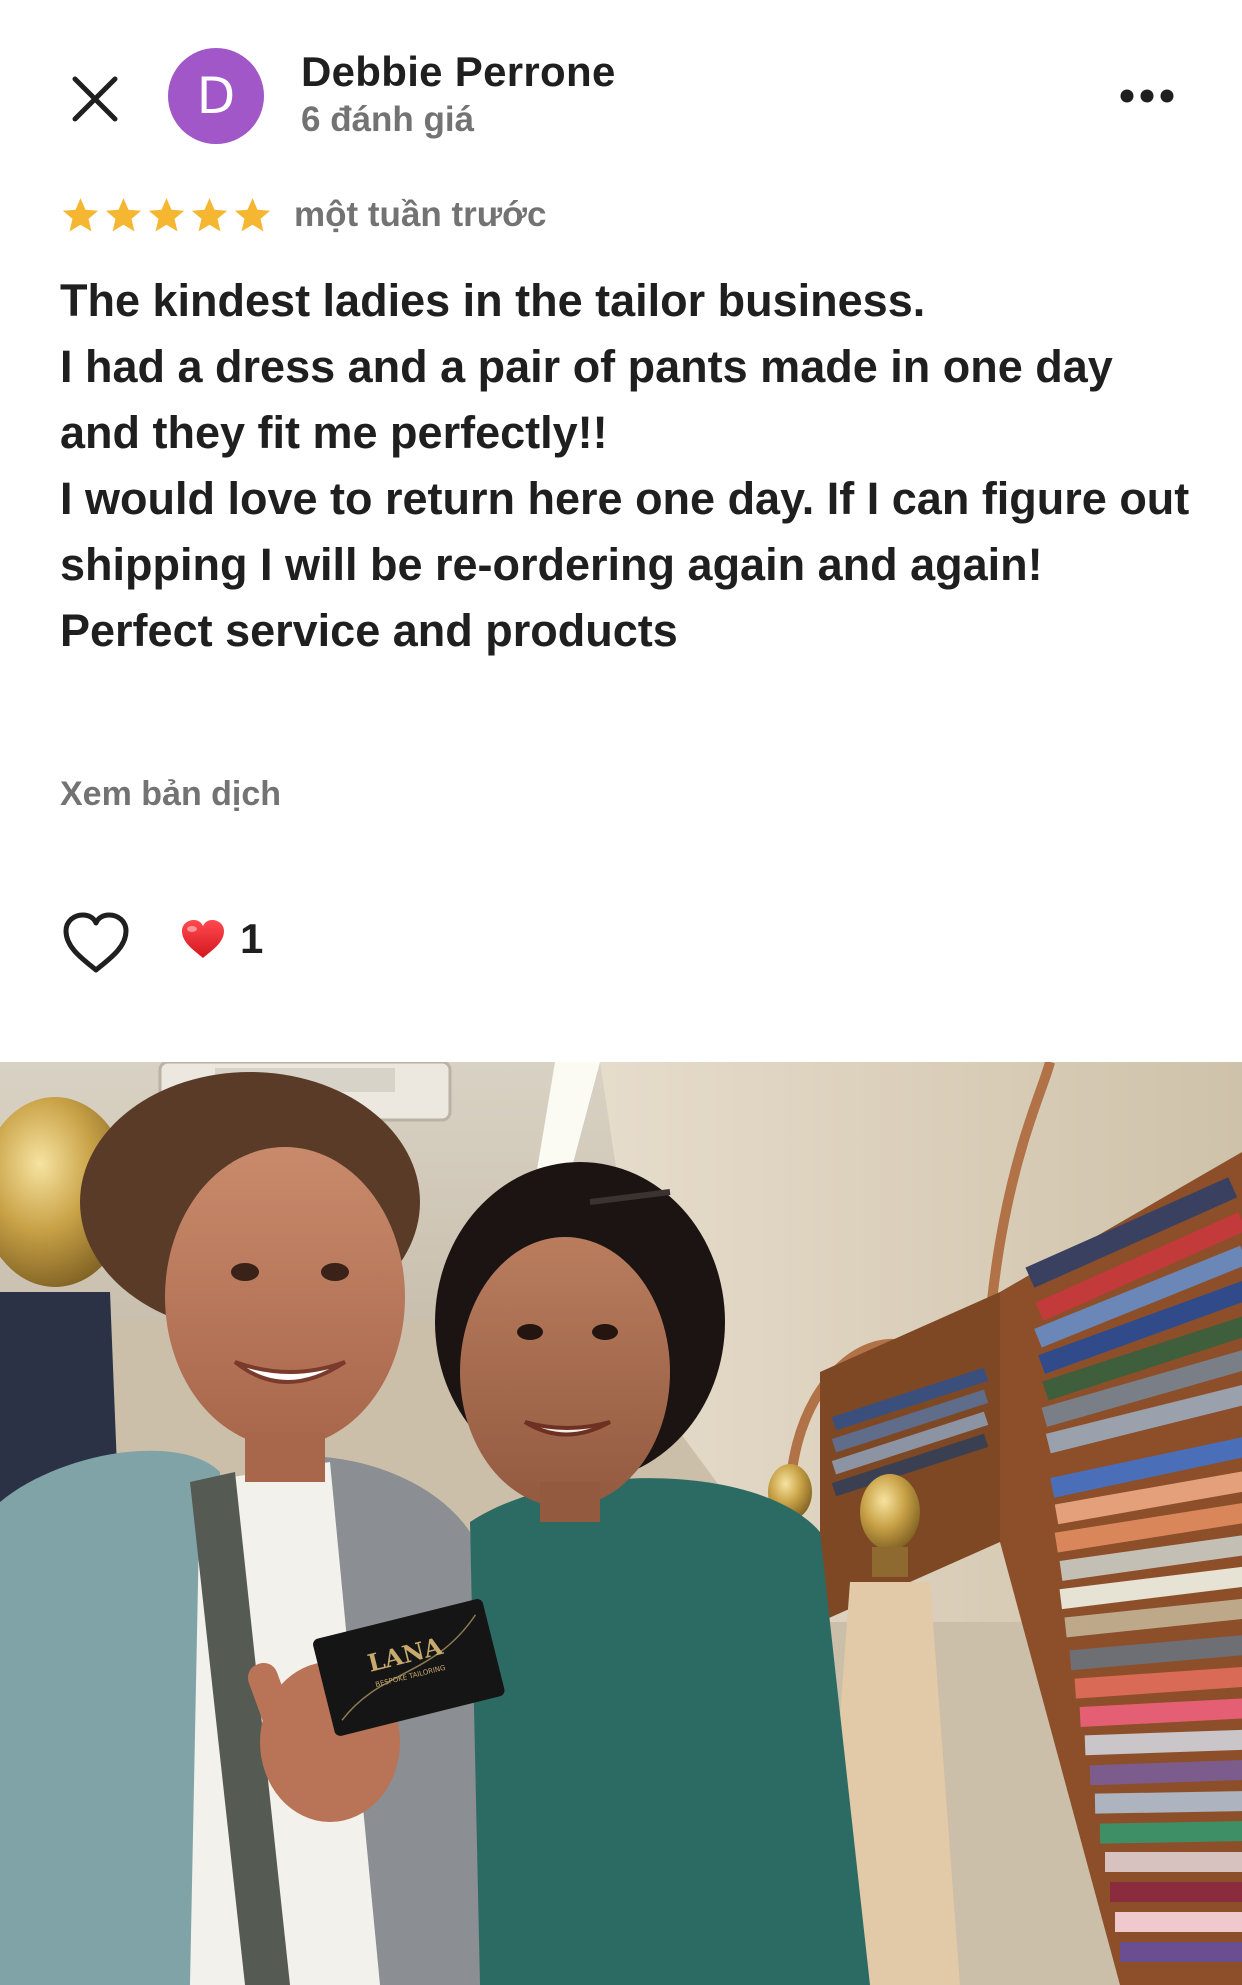 Image resolution: width=1242 pixels, height=1985 pixels. I want to click on reaction-count: 1, so click(252, 938).